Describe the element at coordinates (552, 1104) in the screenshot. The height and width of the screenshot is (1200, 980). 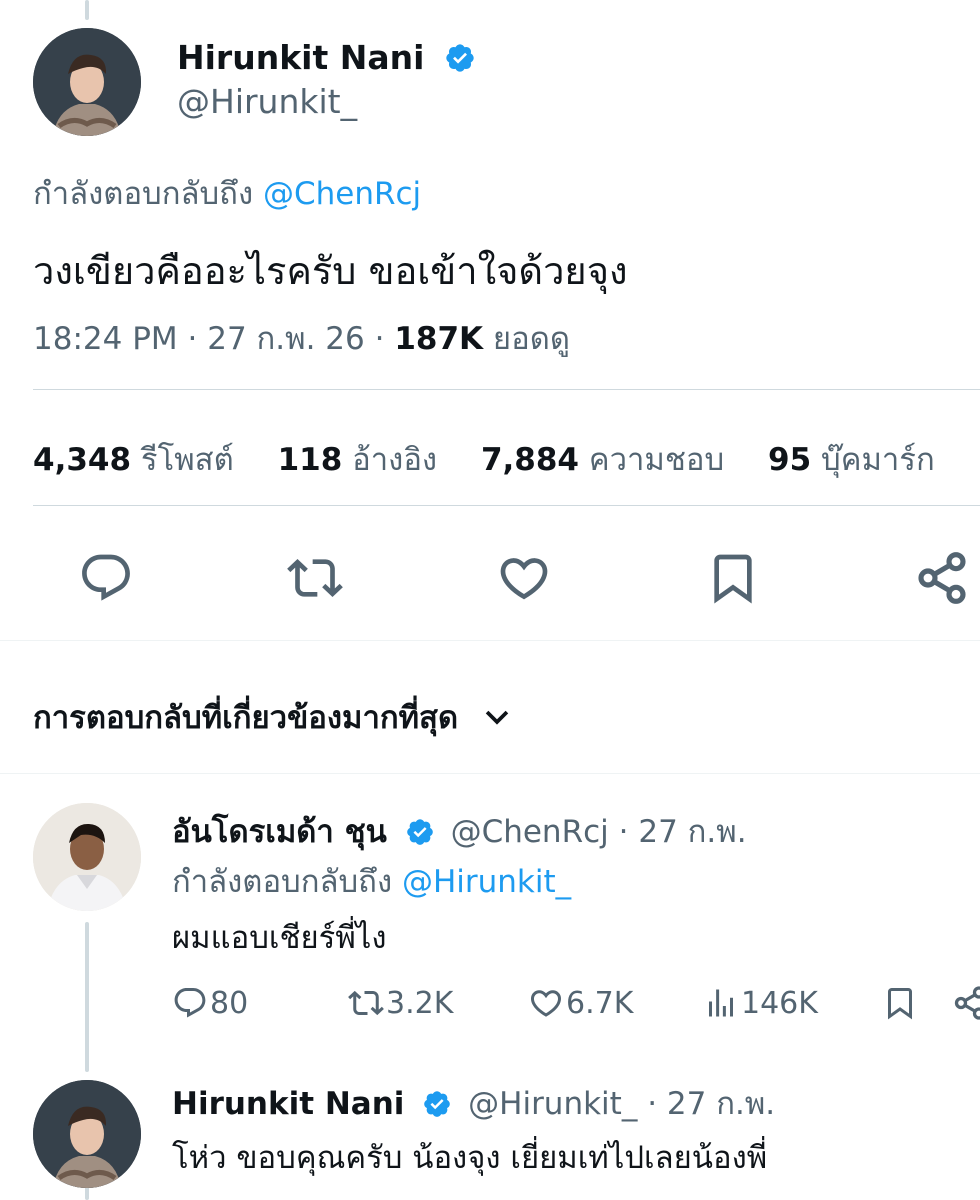
I see `reply2-handle: @Hirunkit_` at that location.